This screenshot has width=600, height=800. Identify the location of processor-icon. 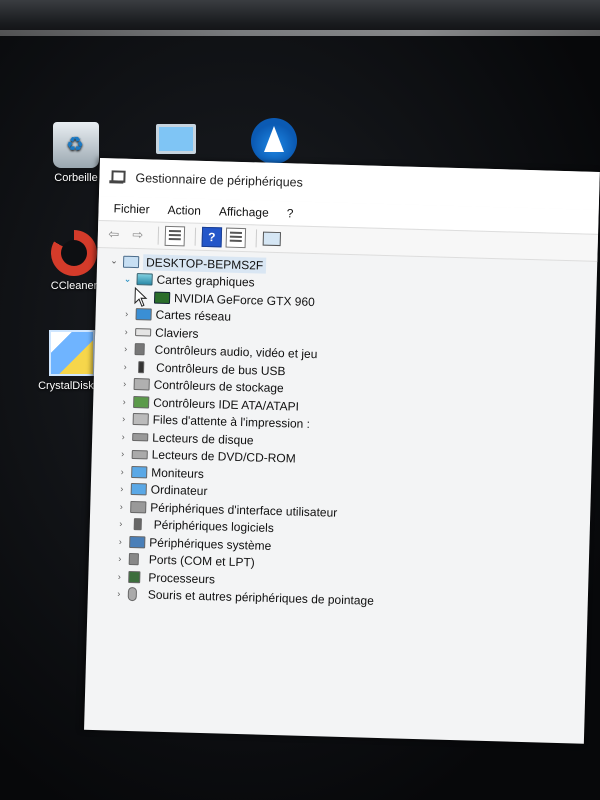
(134, 577).